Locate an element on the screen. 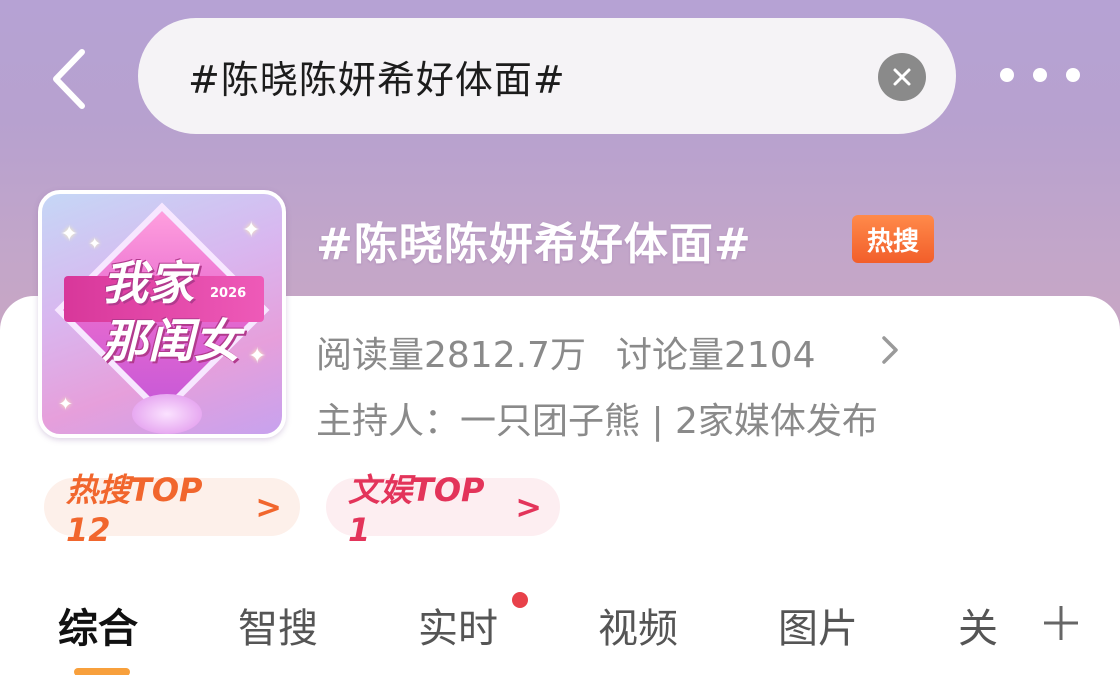 The image size is (1120, 675). tab-images: 图片 is located at coordinates (818, 625).